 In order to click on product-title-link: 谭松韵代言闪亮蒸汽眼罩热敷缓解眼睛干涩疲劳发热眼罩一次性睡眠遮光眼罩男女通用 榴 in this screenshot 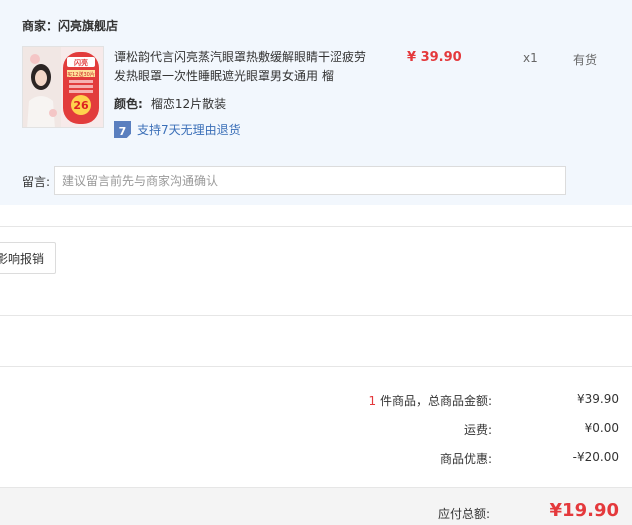, I will do `click(241, 67)`.